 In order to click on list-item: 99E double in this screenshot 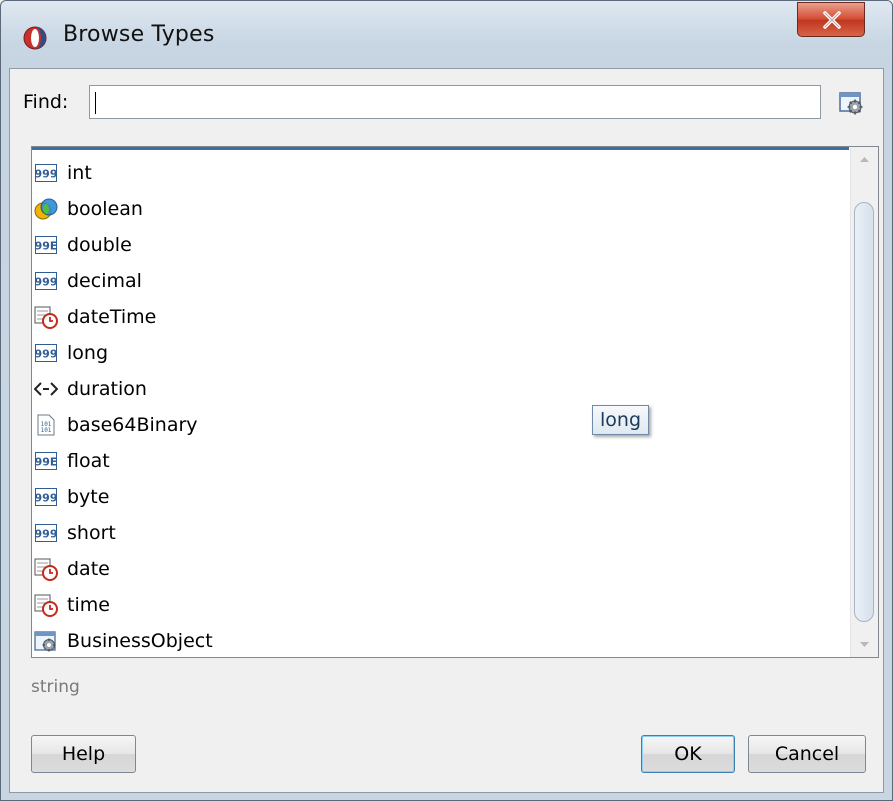, I will do `click(83, 245)`.